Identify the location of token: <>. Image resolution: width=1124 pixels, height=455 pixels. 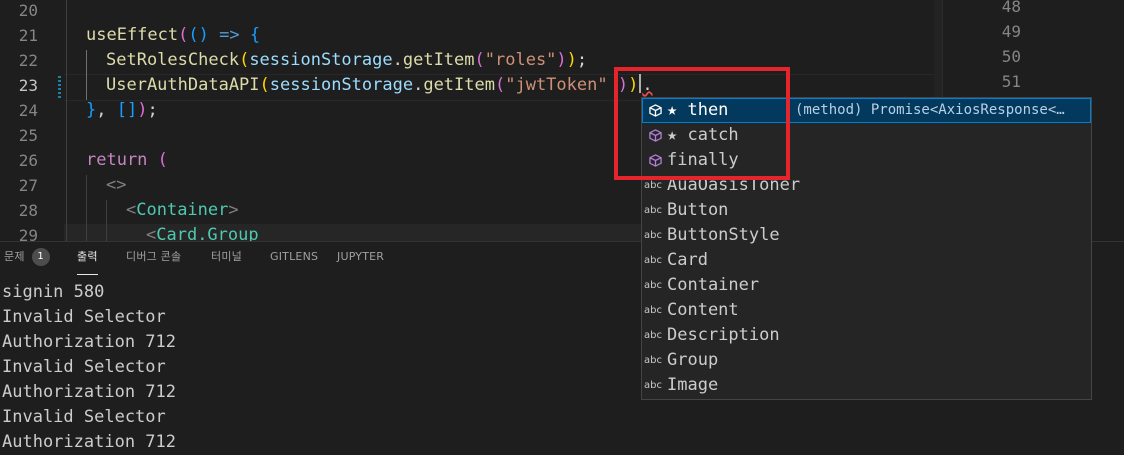
(116, 185).